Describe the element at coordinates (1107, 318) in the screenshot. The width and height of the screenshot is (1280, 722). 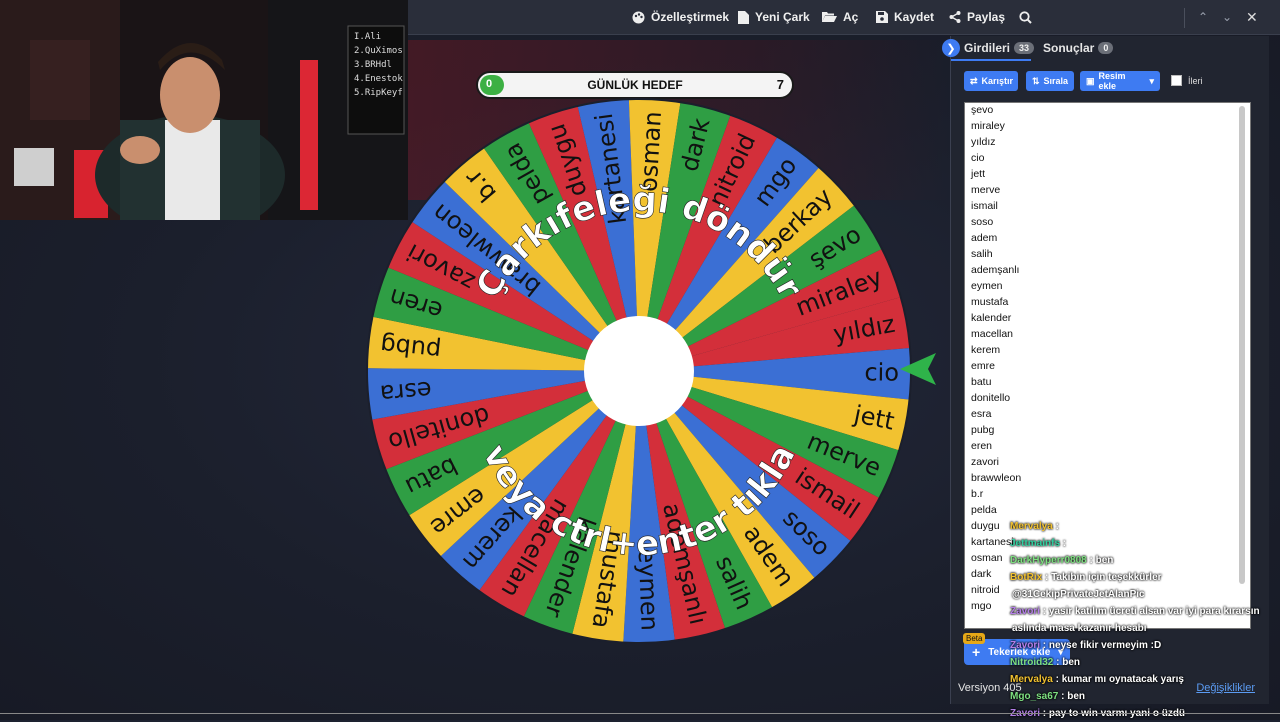
I see `entry-row: kalender` at that location.